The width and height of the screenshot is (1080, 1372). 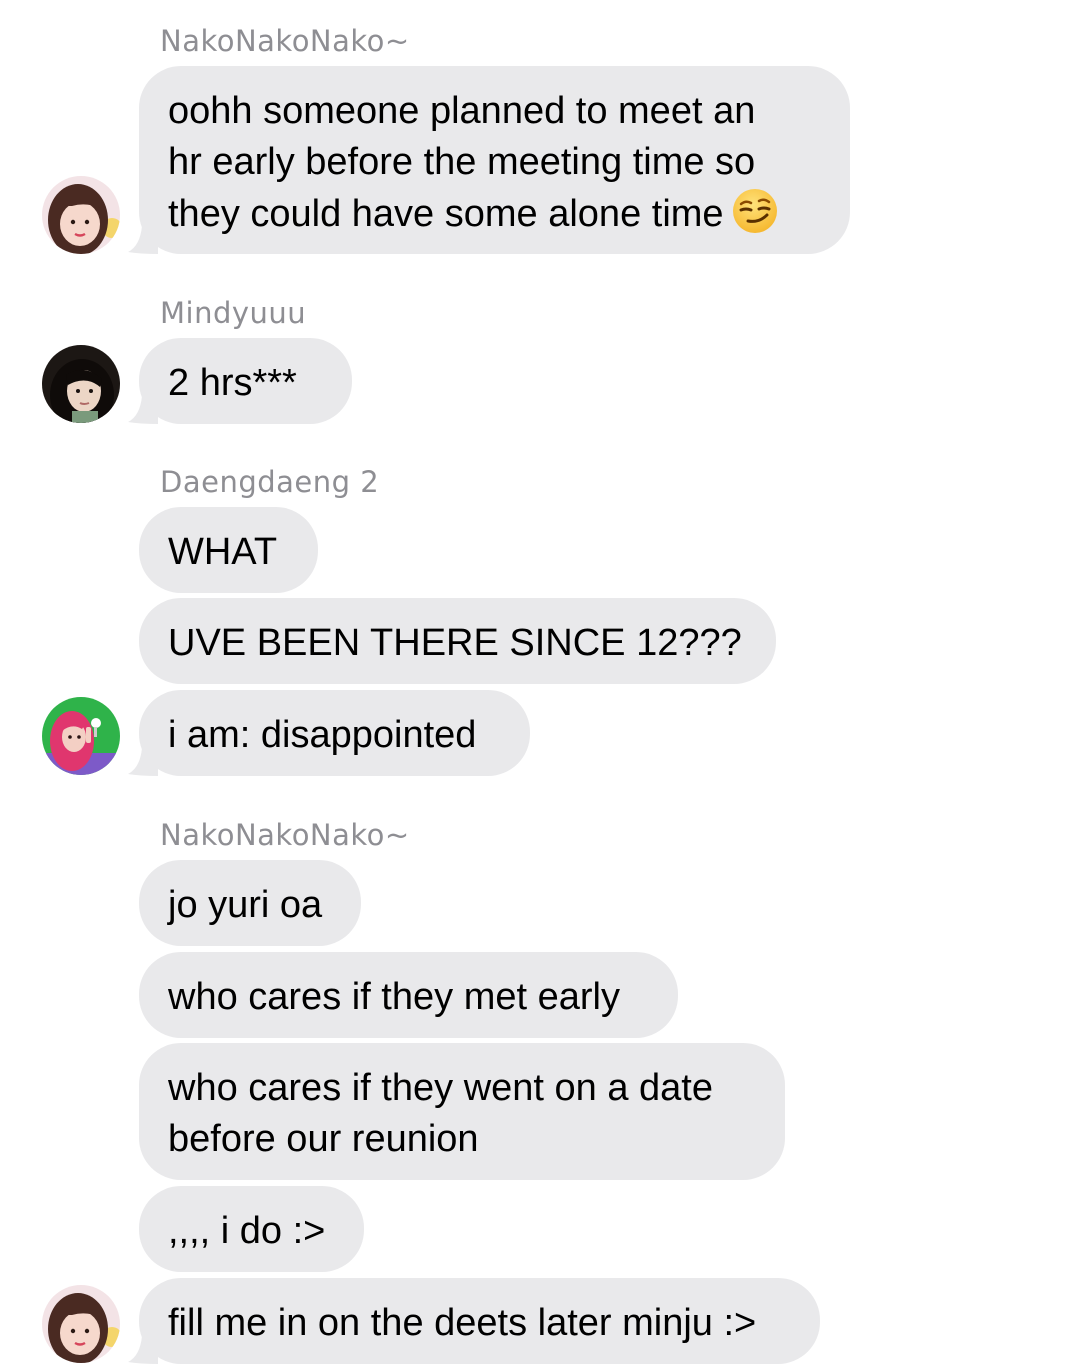 I want to click on message-text: i am: disappointed, so click(x=322, y=735).